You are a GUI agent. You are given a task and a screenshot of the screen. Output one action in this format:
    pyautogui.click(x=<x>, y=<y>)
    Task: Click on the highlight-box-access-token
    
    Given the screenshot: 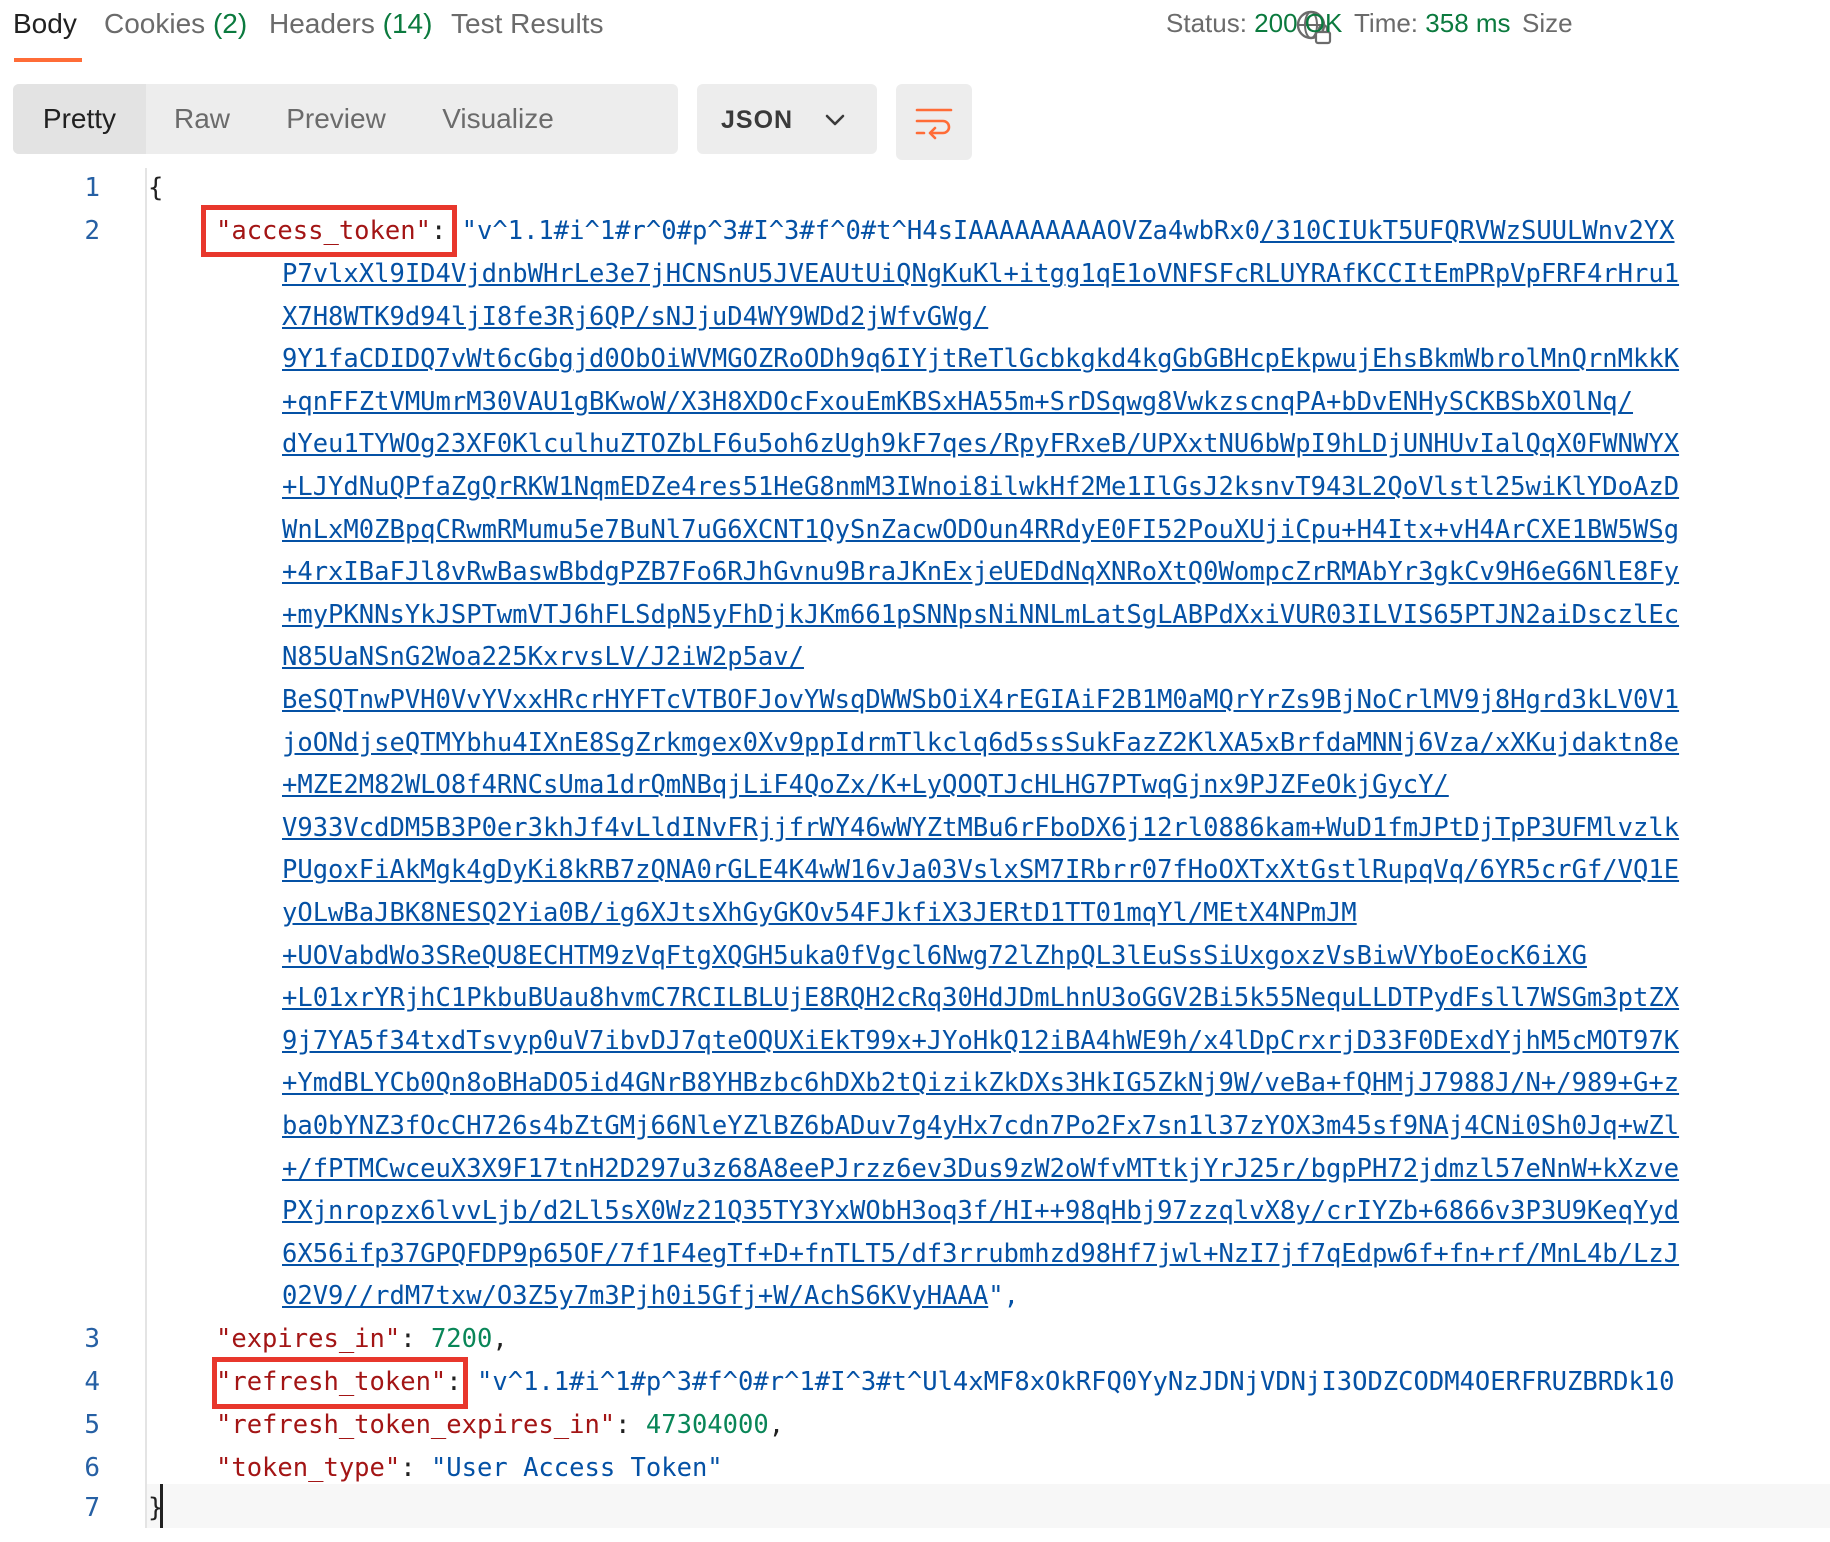 What is the action you would take?
    pyautogui.click(x=329, y=231)
    